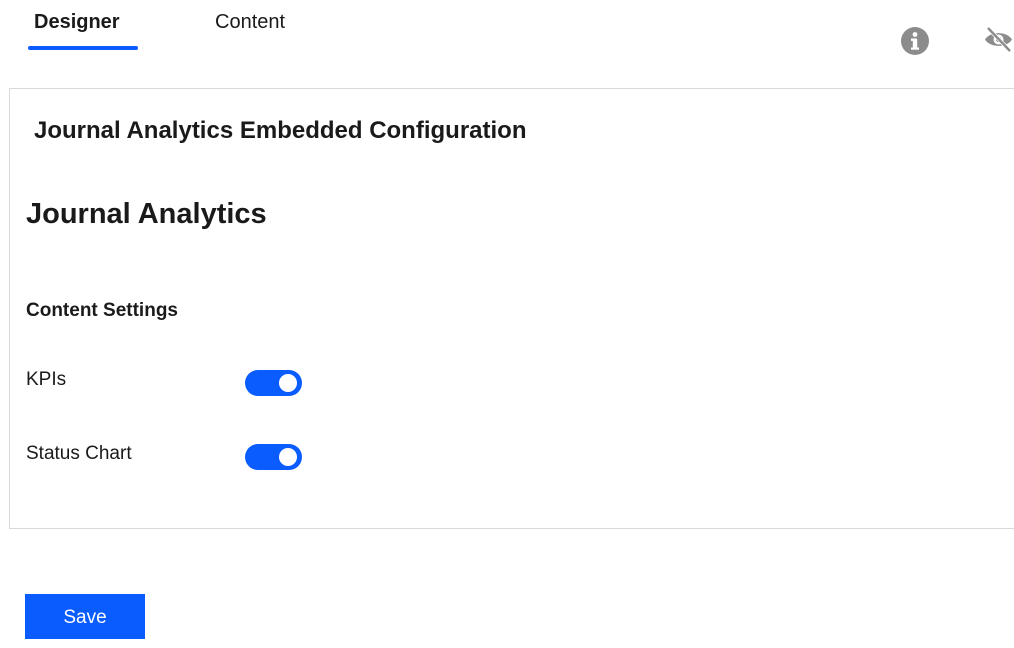 The height and width of the screenshot is (648, 1014). What do you see at coordinates (46, 379) in the screenshot?
I see `kpis-label: KPIs` at bounding box center [46, 379].